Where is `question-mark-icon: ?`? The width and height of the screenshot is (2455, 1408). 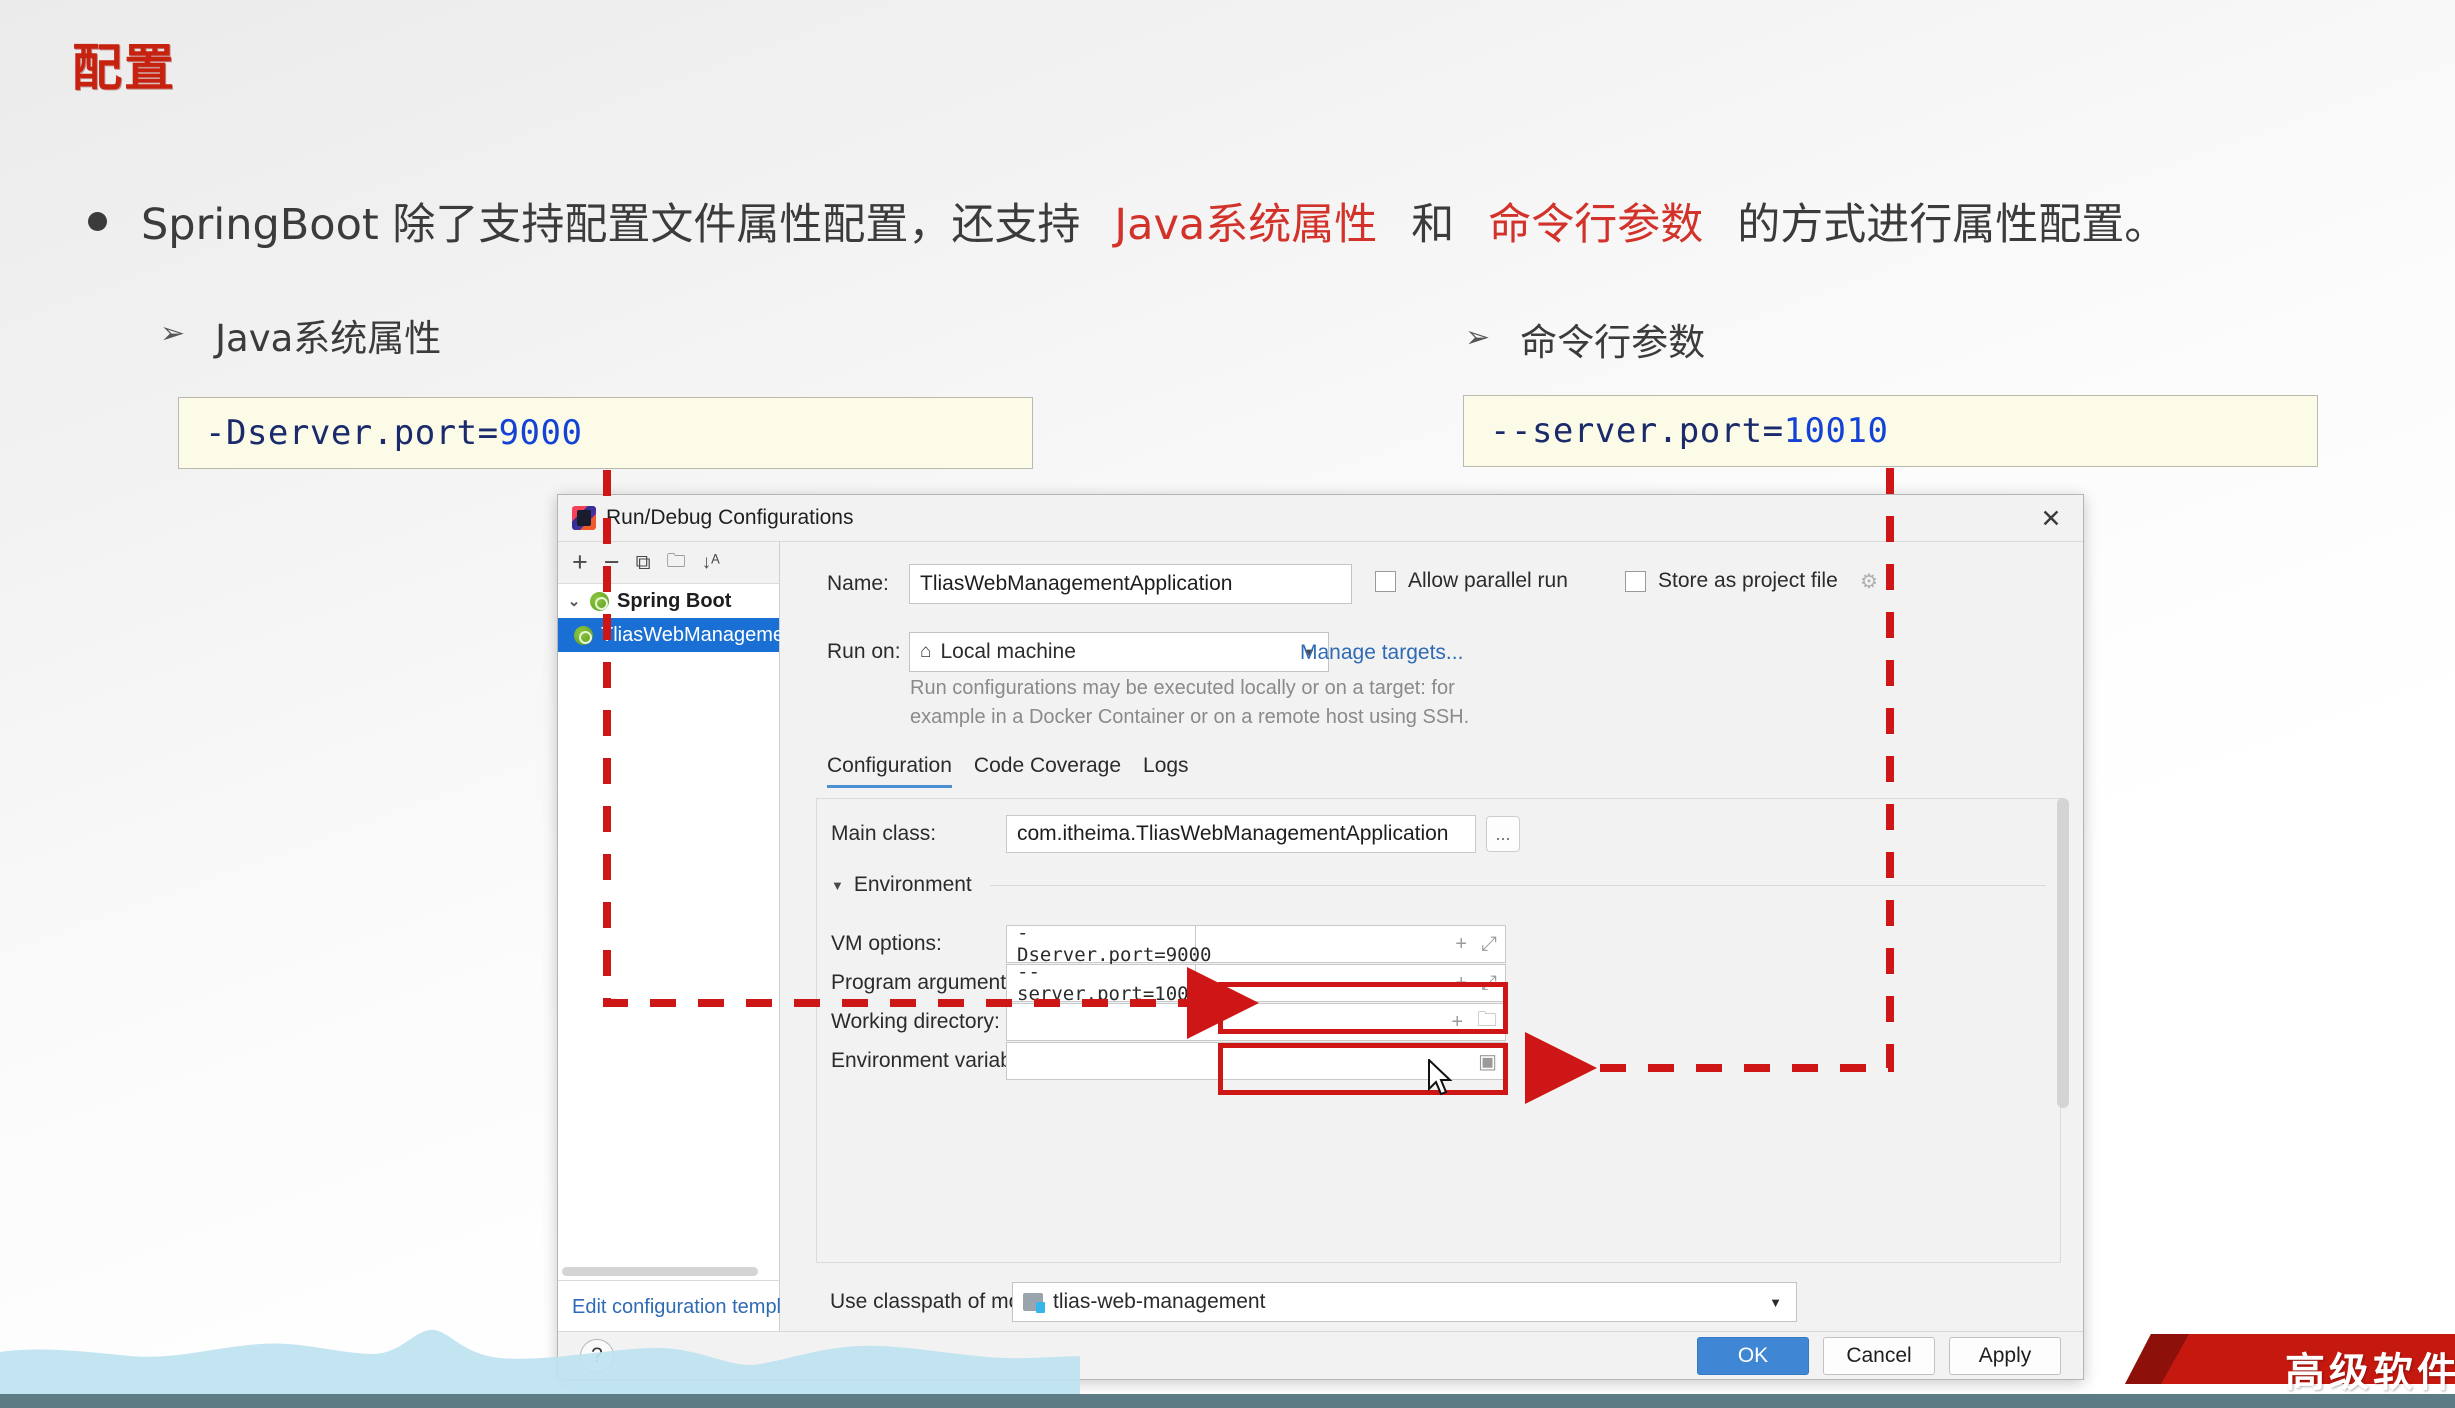
question-mark-icon: ? is located at coordinates (597, 1355).